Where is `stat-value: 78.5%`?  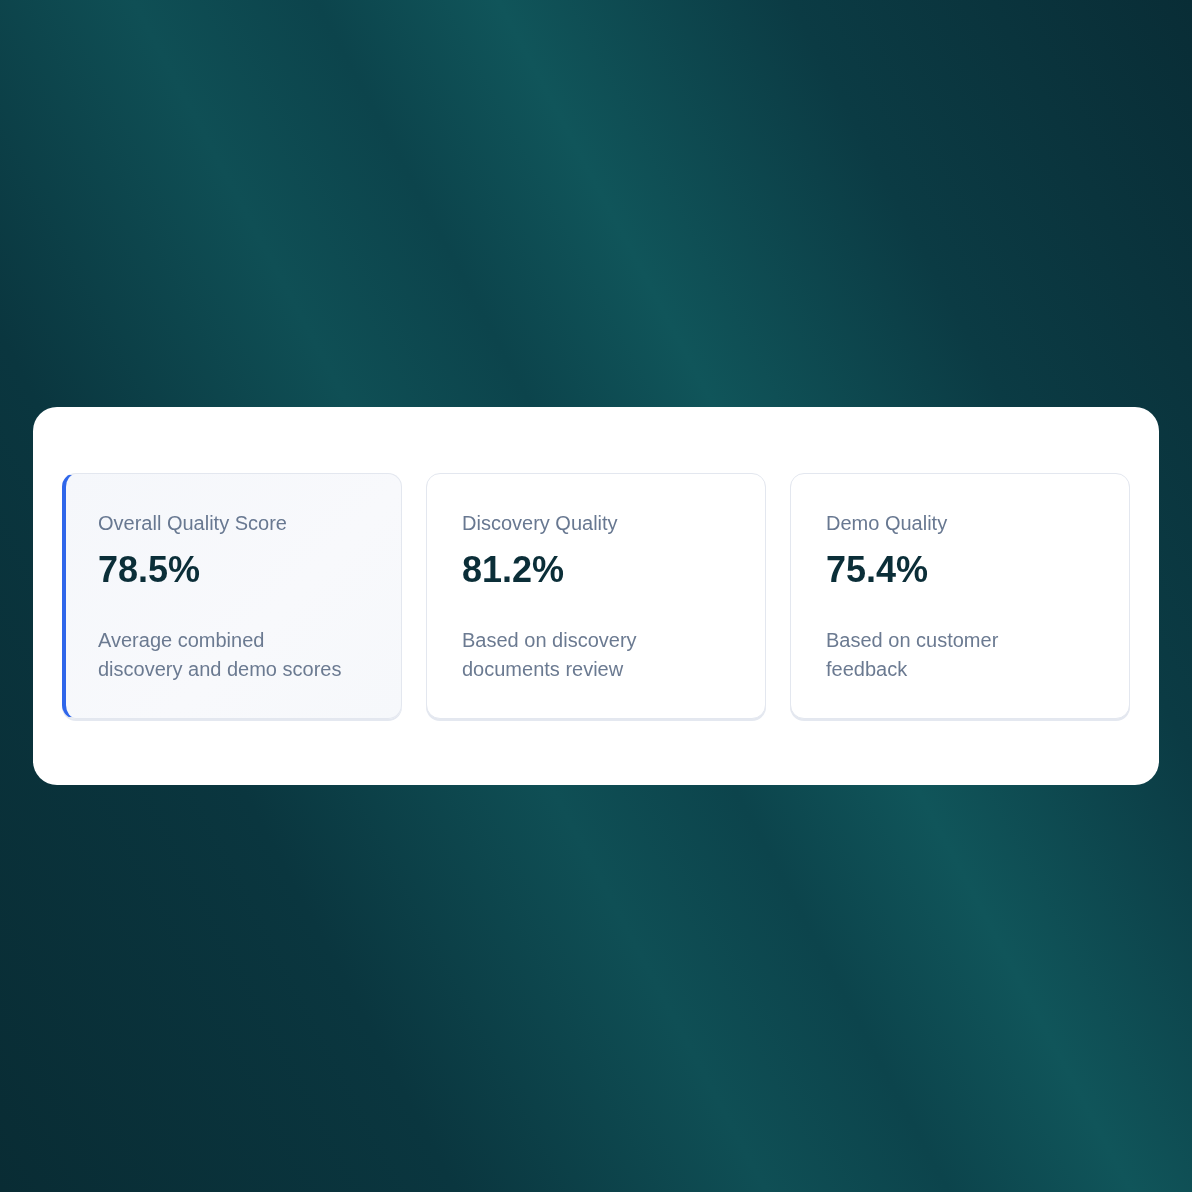 stat-value: 78.5% is located at coordinates (150, 569).